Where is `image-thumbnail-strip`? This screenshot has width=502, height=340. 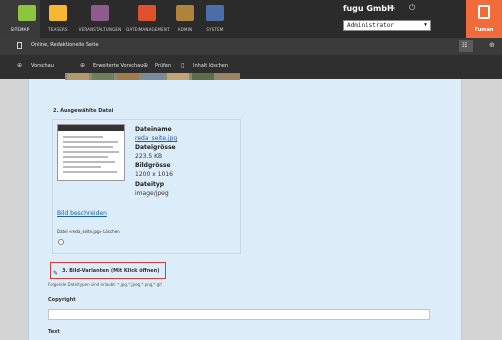 image-thumbnail-strip is located at coordinates (152, 76).